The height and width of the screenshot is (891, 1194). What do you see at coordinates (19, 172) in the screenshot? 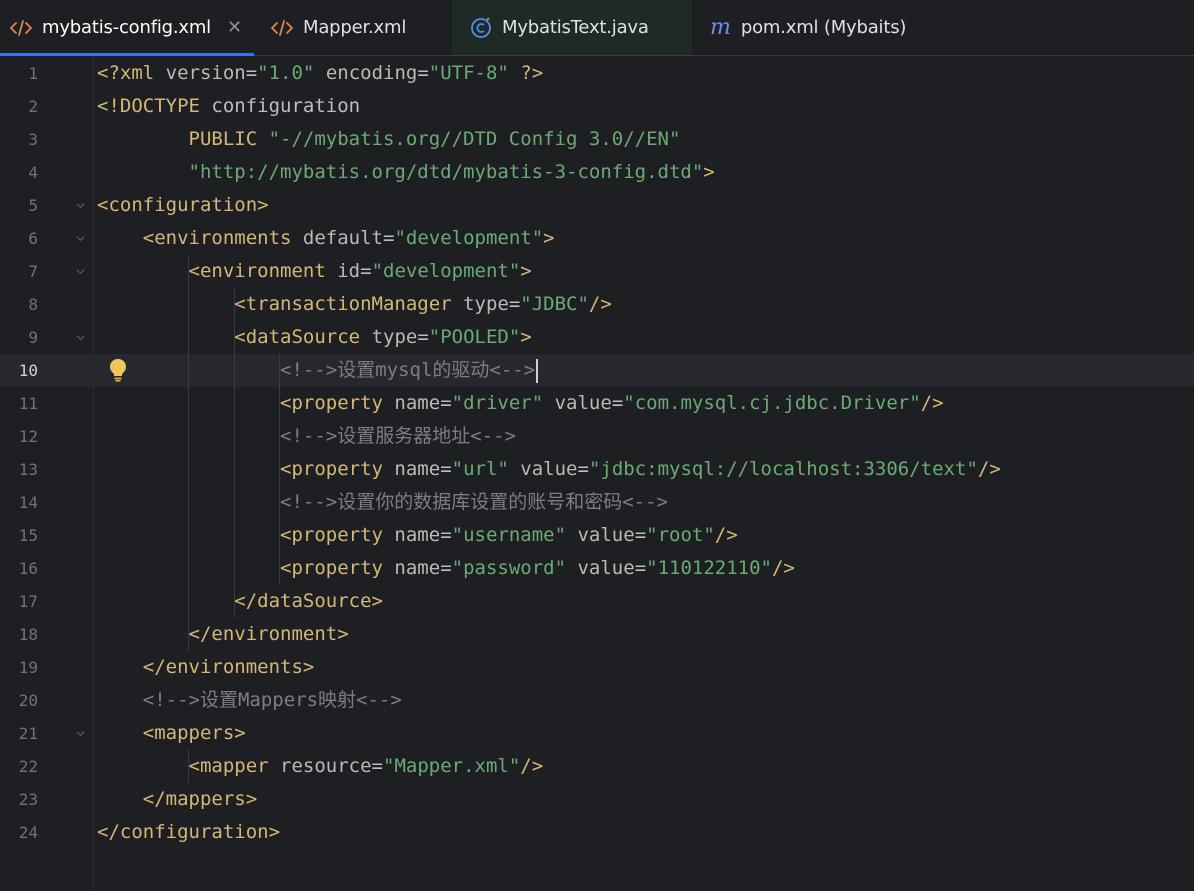
I see `line-number: 4` at bounding box center [19, 172].